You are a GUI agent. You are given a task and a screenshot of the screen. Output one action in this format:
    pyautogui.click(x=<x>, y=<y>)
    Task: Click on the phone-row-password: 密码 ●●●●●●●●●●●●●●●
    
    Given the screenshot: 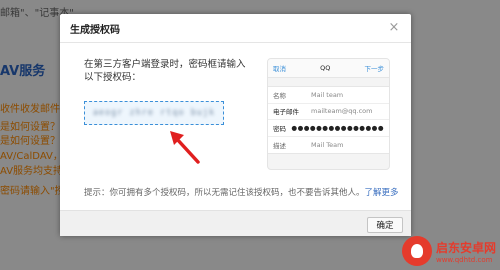 What is the action you would take?
    pyautogui.click(x=328, y=128)
    